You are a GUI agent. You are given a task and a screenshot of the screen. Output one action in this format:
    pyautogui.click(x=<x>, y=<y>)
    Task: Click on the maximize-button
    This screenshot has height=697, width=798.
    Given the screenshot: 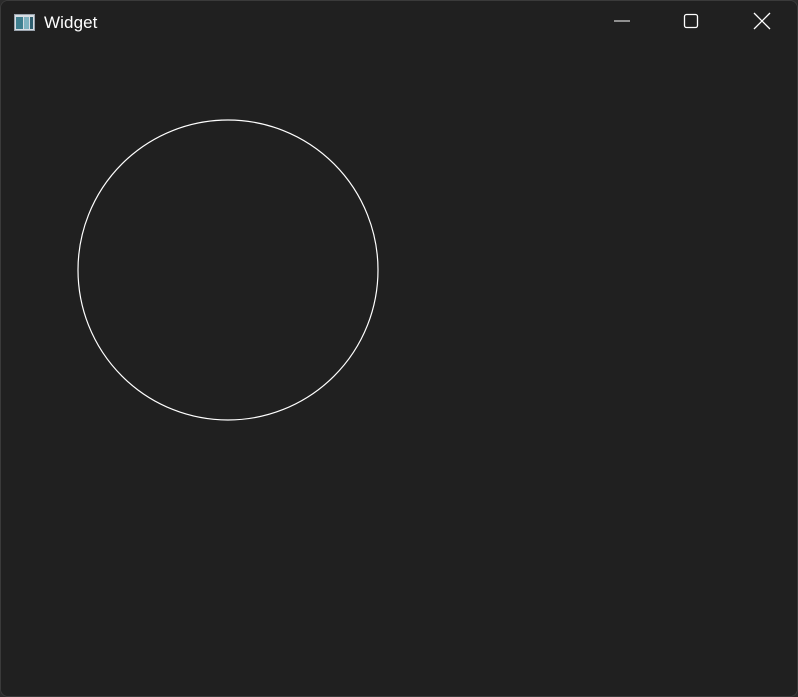 What is the action you would take?
    pyautogui.click(x=691, y=23)
    